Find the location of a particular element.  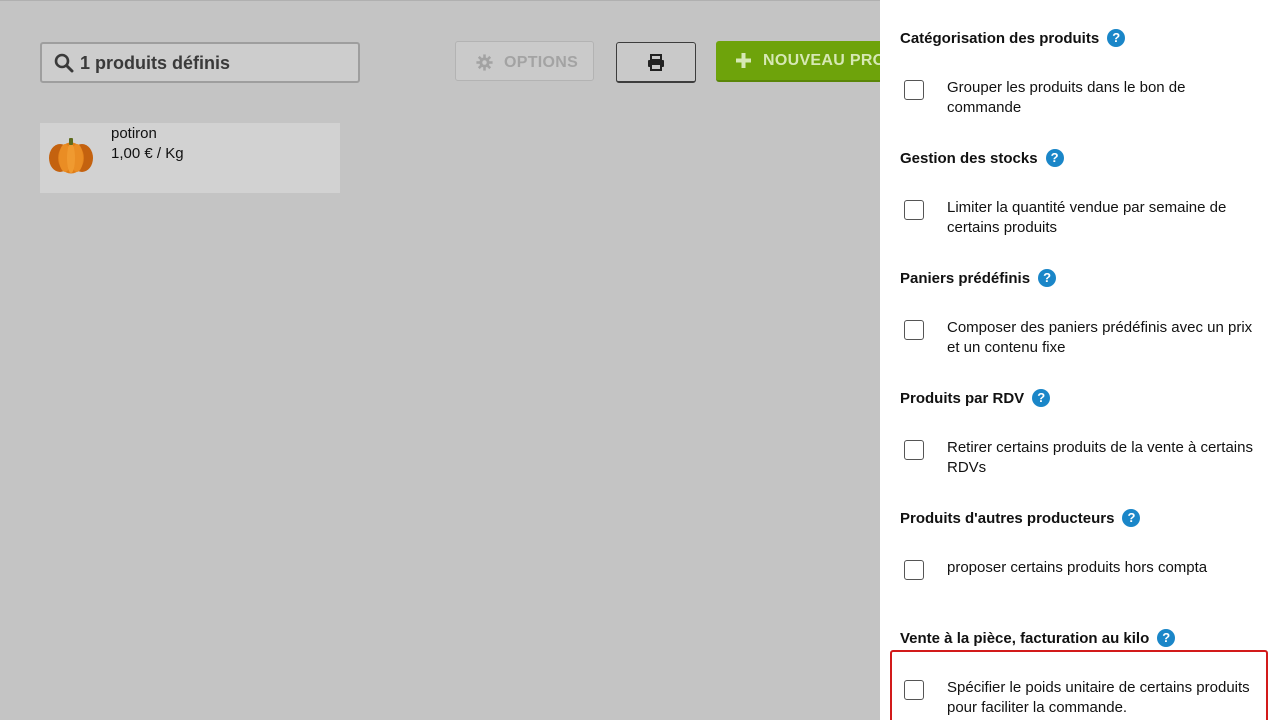

options-label: OPTIONS is located at coordinates (541, 62).